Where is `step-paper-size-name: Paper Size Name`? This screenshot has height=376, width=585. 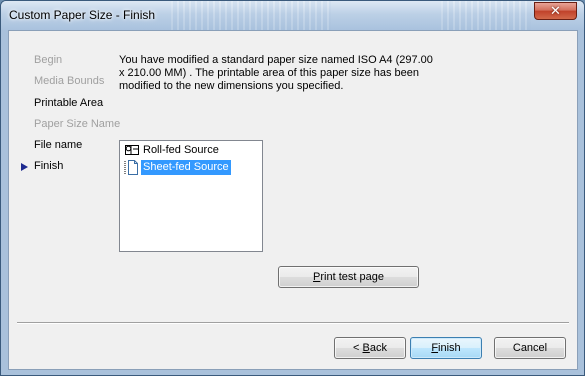
step-paper-size-name: Paper Size Name is located at coordinates (77, 124).